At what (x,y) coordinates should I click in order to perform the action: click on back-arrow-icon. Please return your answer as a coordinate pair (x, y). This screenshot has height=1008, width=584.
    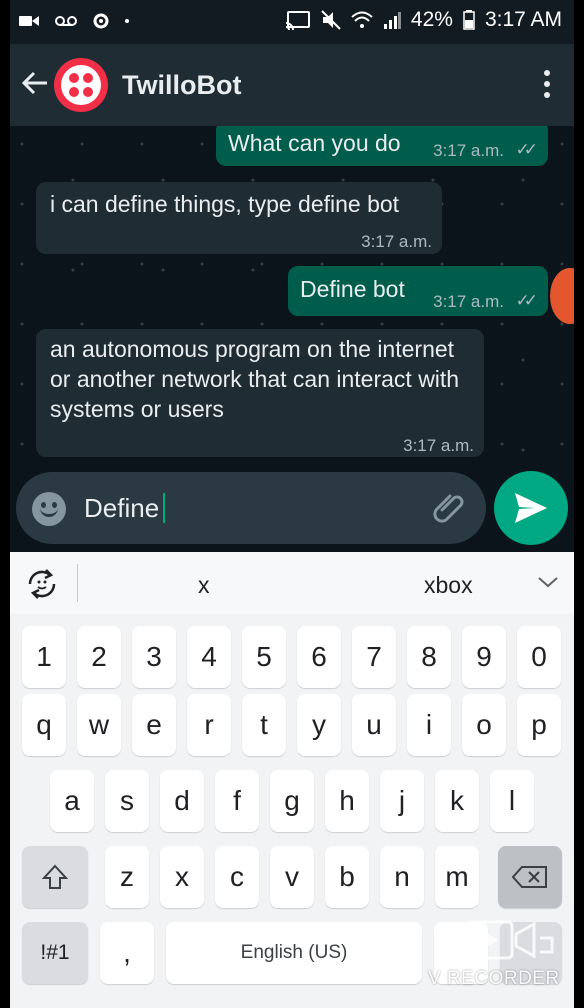
    Looking at the image, I should click on (35, 83).